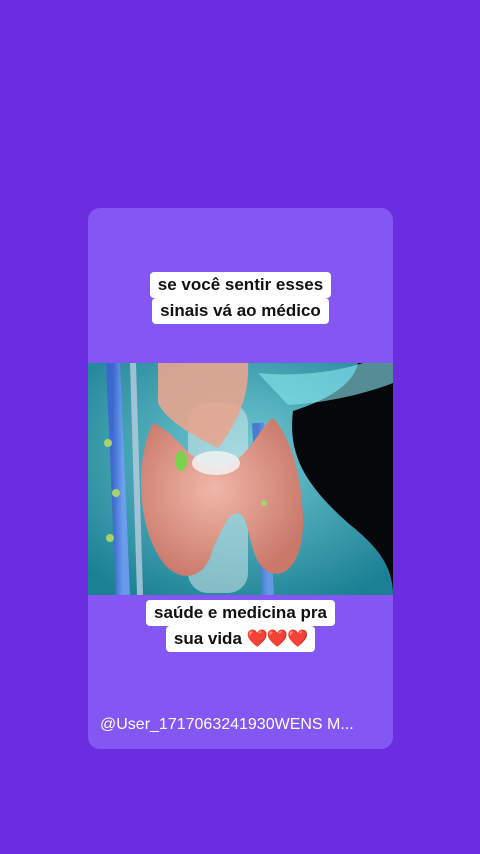  What do you see at coordinates (240, 311) in the screenshot?
I see `top-caption-line-2: sinais vá ao médico` at bounding box center [240, 311].